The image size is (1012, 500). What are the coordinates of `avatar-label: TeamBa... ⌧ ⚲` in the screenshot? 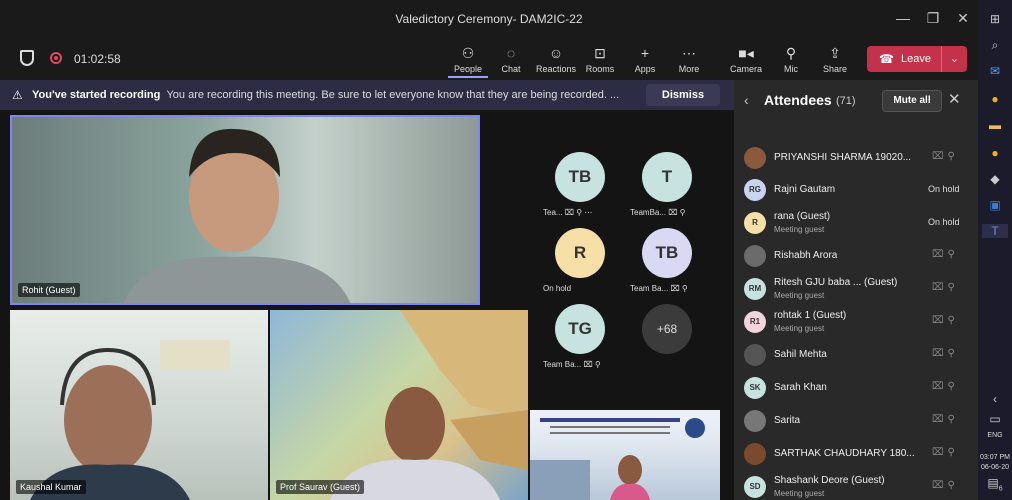 It's located at (658, 212).